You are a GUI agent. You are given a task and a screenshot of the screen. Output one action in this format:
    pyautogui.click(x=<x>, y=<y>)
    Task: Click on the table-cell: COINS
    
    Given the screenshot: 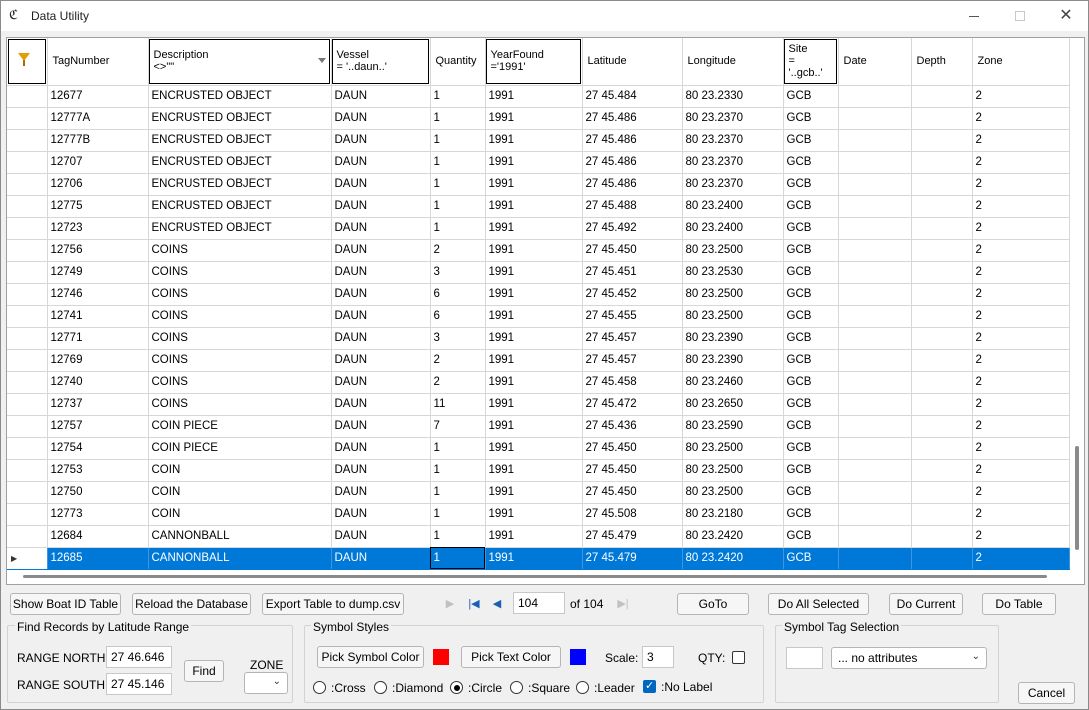 What is the action you would take?
    pyautogui.click(x=240, y=272)
    